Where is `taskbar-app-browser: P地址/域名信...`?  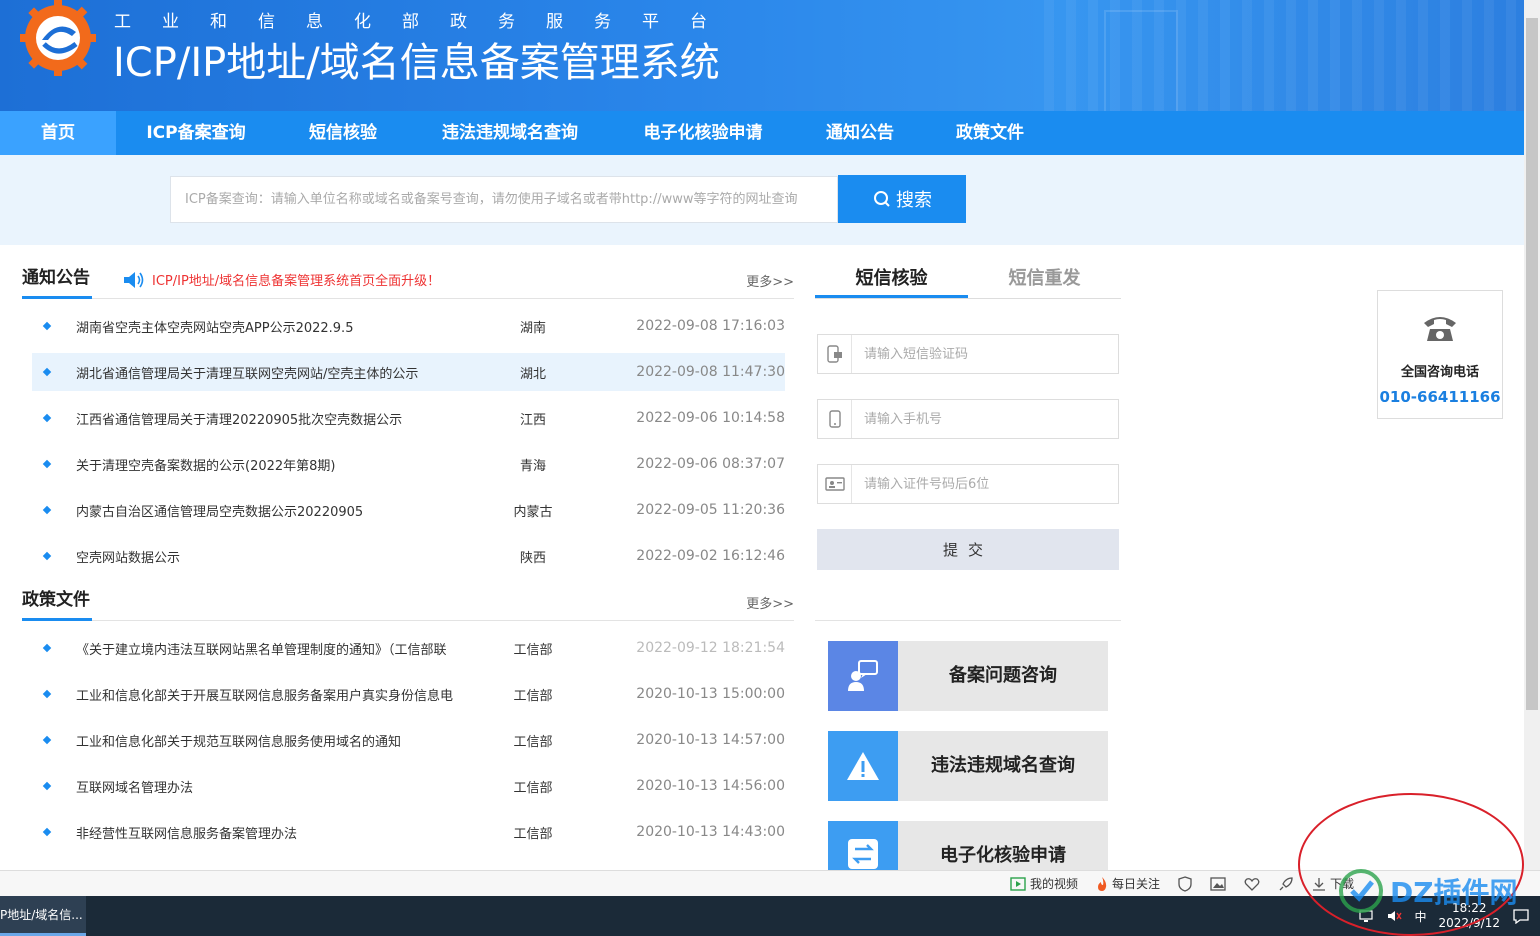
taskbar-app-browser: P地址/域名信... is located at coordinates (43, 916).